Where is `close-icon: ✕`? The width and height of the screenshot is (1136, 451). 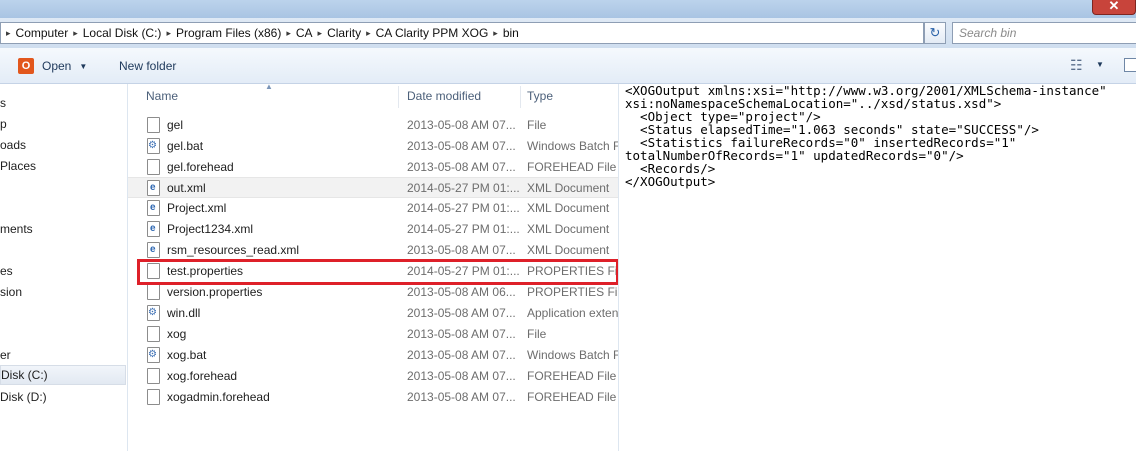
close-icon: ✕ is located at coordinates (1114, 6).